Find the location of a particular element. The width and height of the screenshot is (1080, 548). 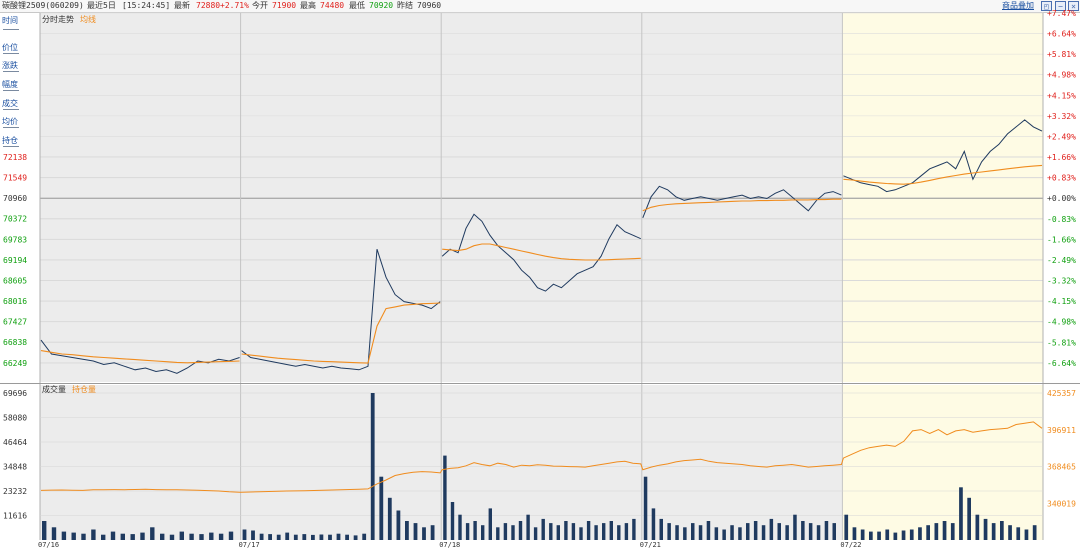

left-axis-tick-label: 69194 is located at coordinates (15, 260).